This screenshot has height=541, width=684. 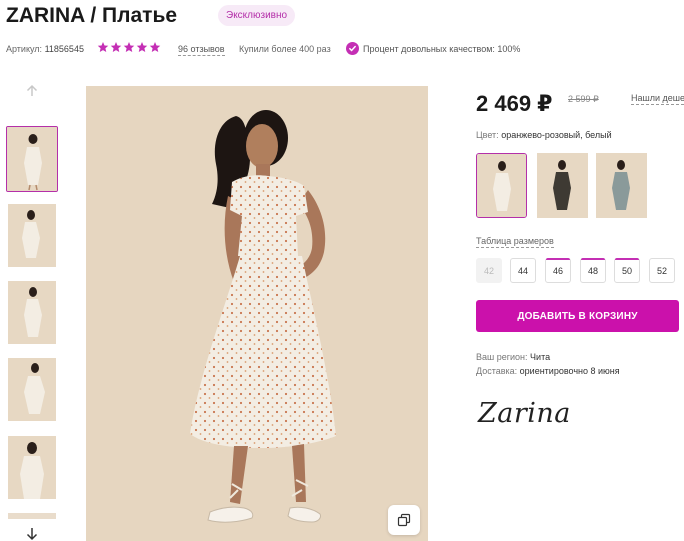 What do you see at coordinates (556, 135) in the screenshot?
I see `color-value: оранжево-розовый, белый` at bounding box center [556, 135].